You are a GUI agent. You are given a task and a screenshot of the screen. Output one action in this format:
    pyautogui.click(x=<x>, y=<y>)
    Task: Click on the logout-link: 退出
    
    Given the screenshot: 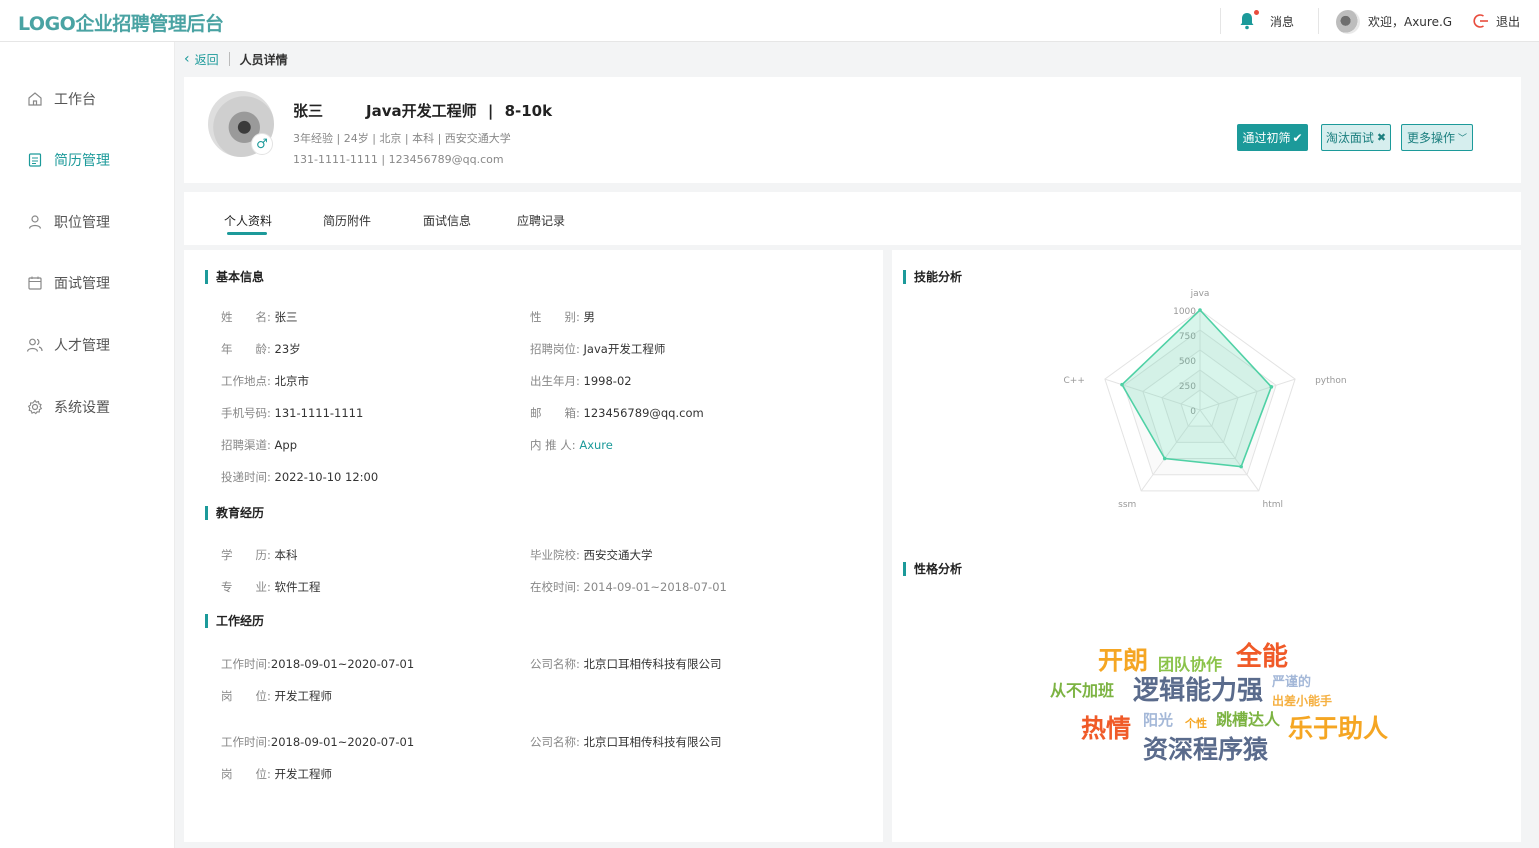 What is the action you would take?
    pyautogui.click(x=1508, y=21)
    